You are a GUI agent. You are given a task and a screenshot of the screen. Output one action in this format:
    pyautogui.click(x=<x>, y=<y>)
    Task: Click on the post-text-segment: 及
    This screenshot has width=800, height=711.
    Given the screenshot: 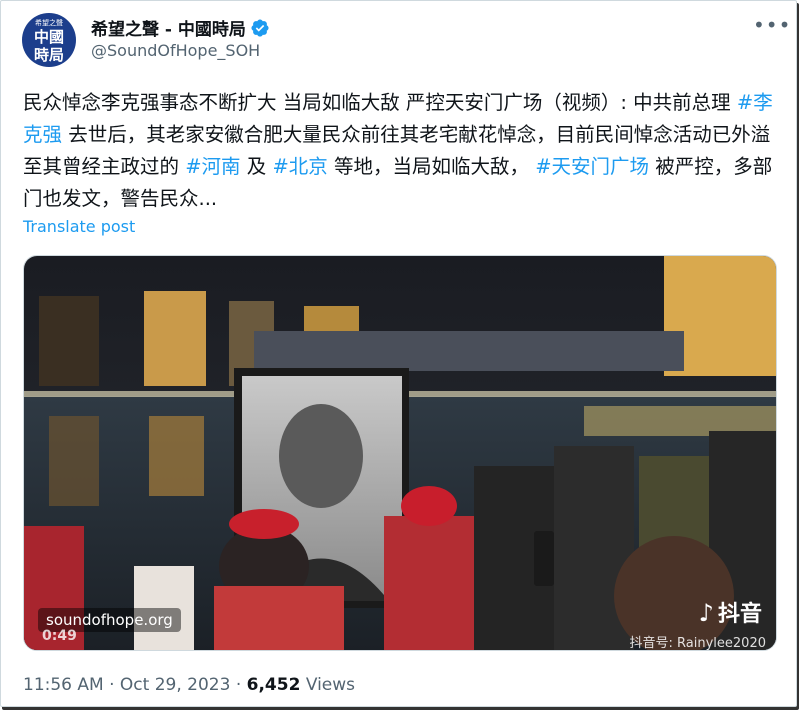 What is the action you would take?
    pyautogui.click(x=256, y=166)
    